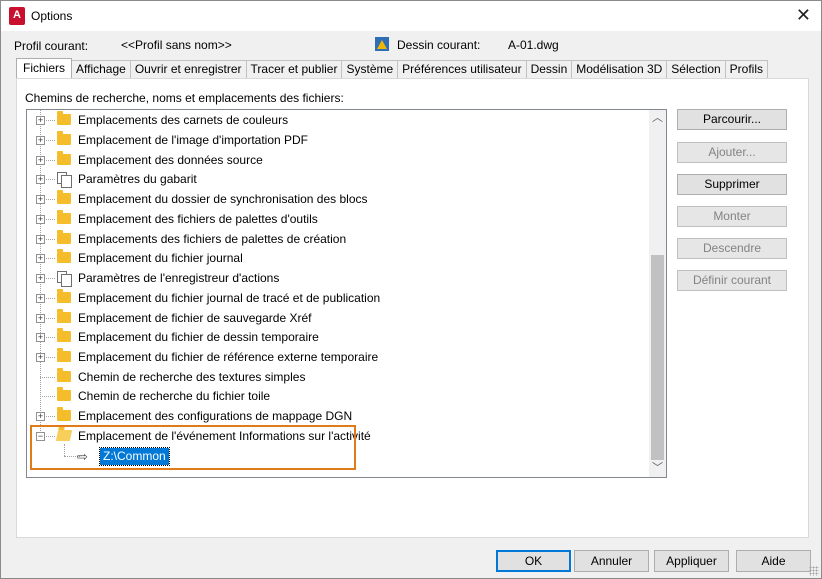  Describe the element at coordinates (657, 468) in the screenshot. I see `scroll-down-icon: ﹀` at that location.